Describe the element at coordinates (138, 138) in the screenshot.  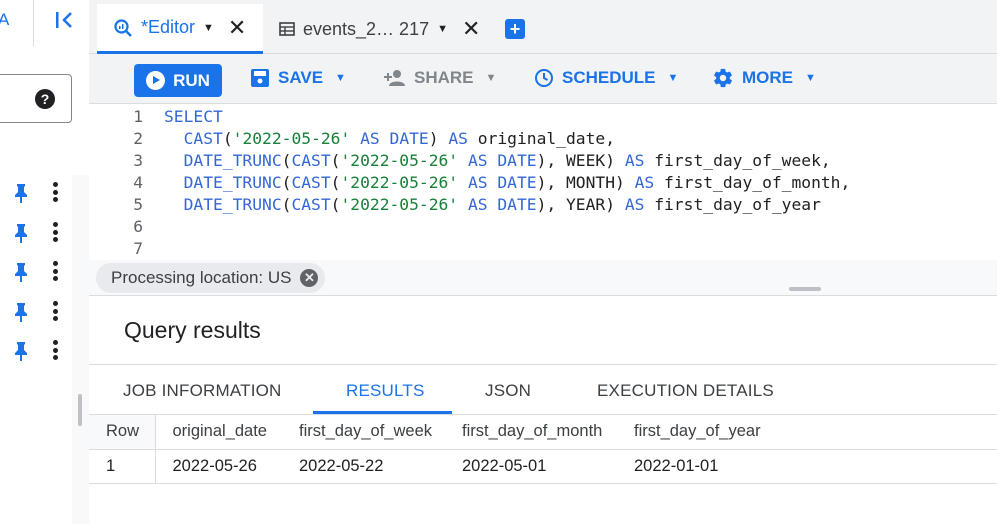
I see `line-number: 2` at that location.